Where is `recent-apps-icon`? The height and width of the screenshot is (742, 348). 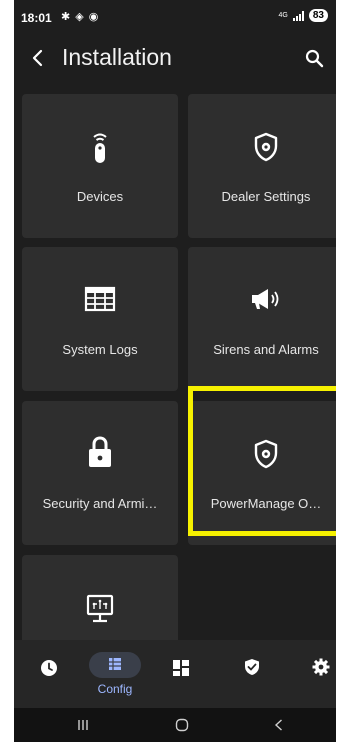
recent-apps-icon is located at coordinates (83, 725).